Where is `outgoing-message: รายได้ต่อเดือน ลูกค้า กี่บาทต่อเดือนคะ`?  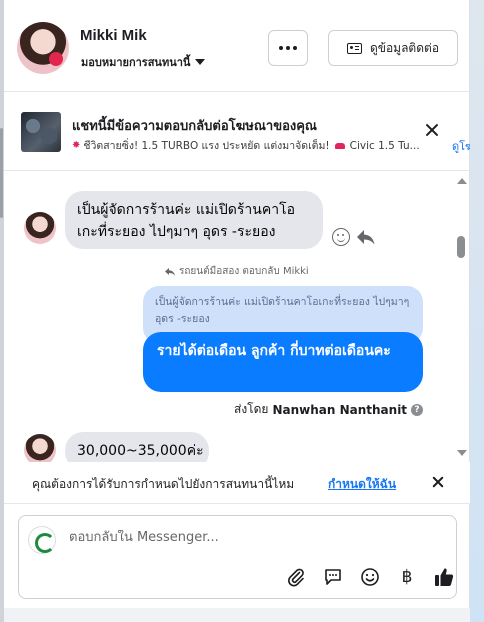 outgoing-message: รายได้ต่อเดือน ลูกค้า กี่บาทต่อเดือนคะ is located at coordinates (283, 362).